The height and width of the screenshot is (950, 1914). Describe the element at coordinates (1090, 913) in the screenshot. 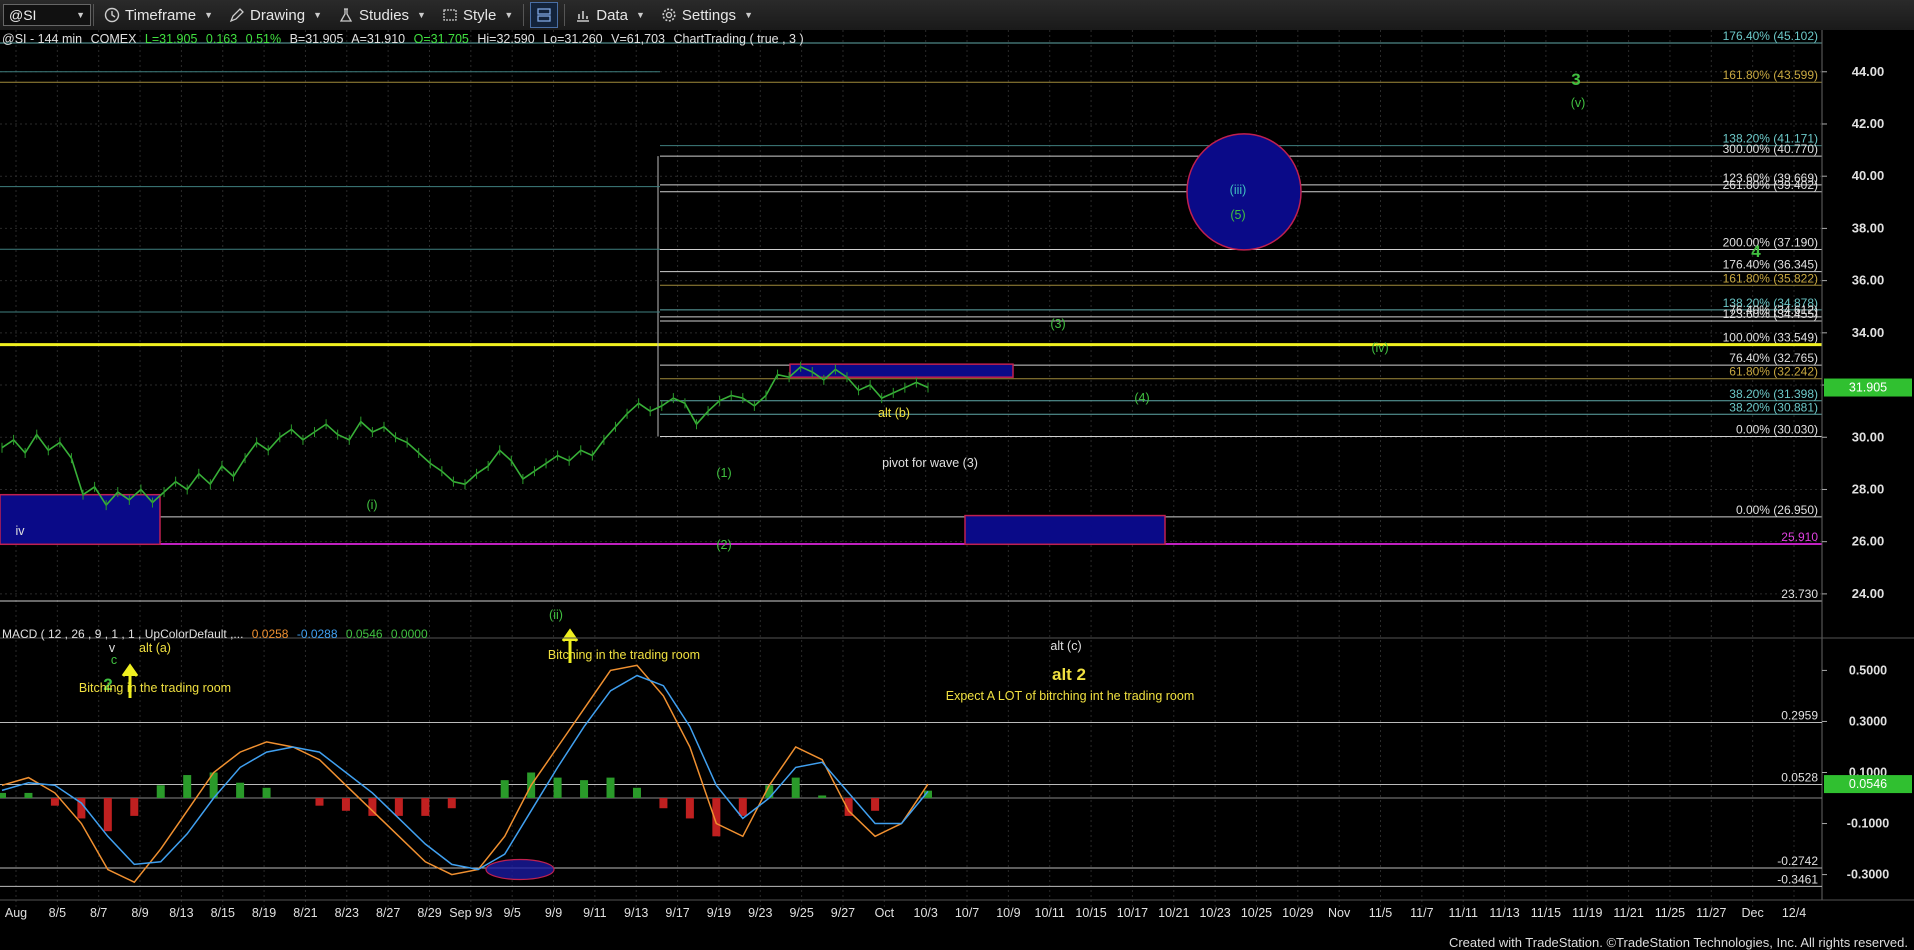

I see `date-tick-label: 10/15` at that location.